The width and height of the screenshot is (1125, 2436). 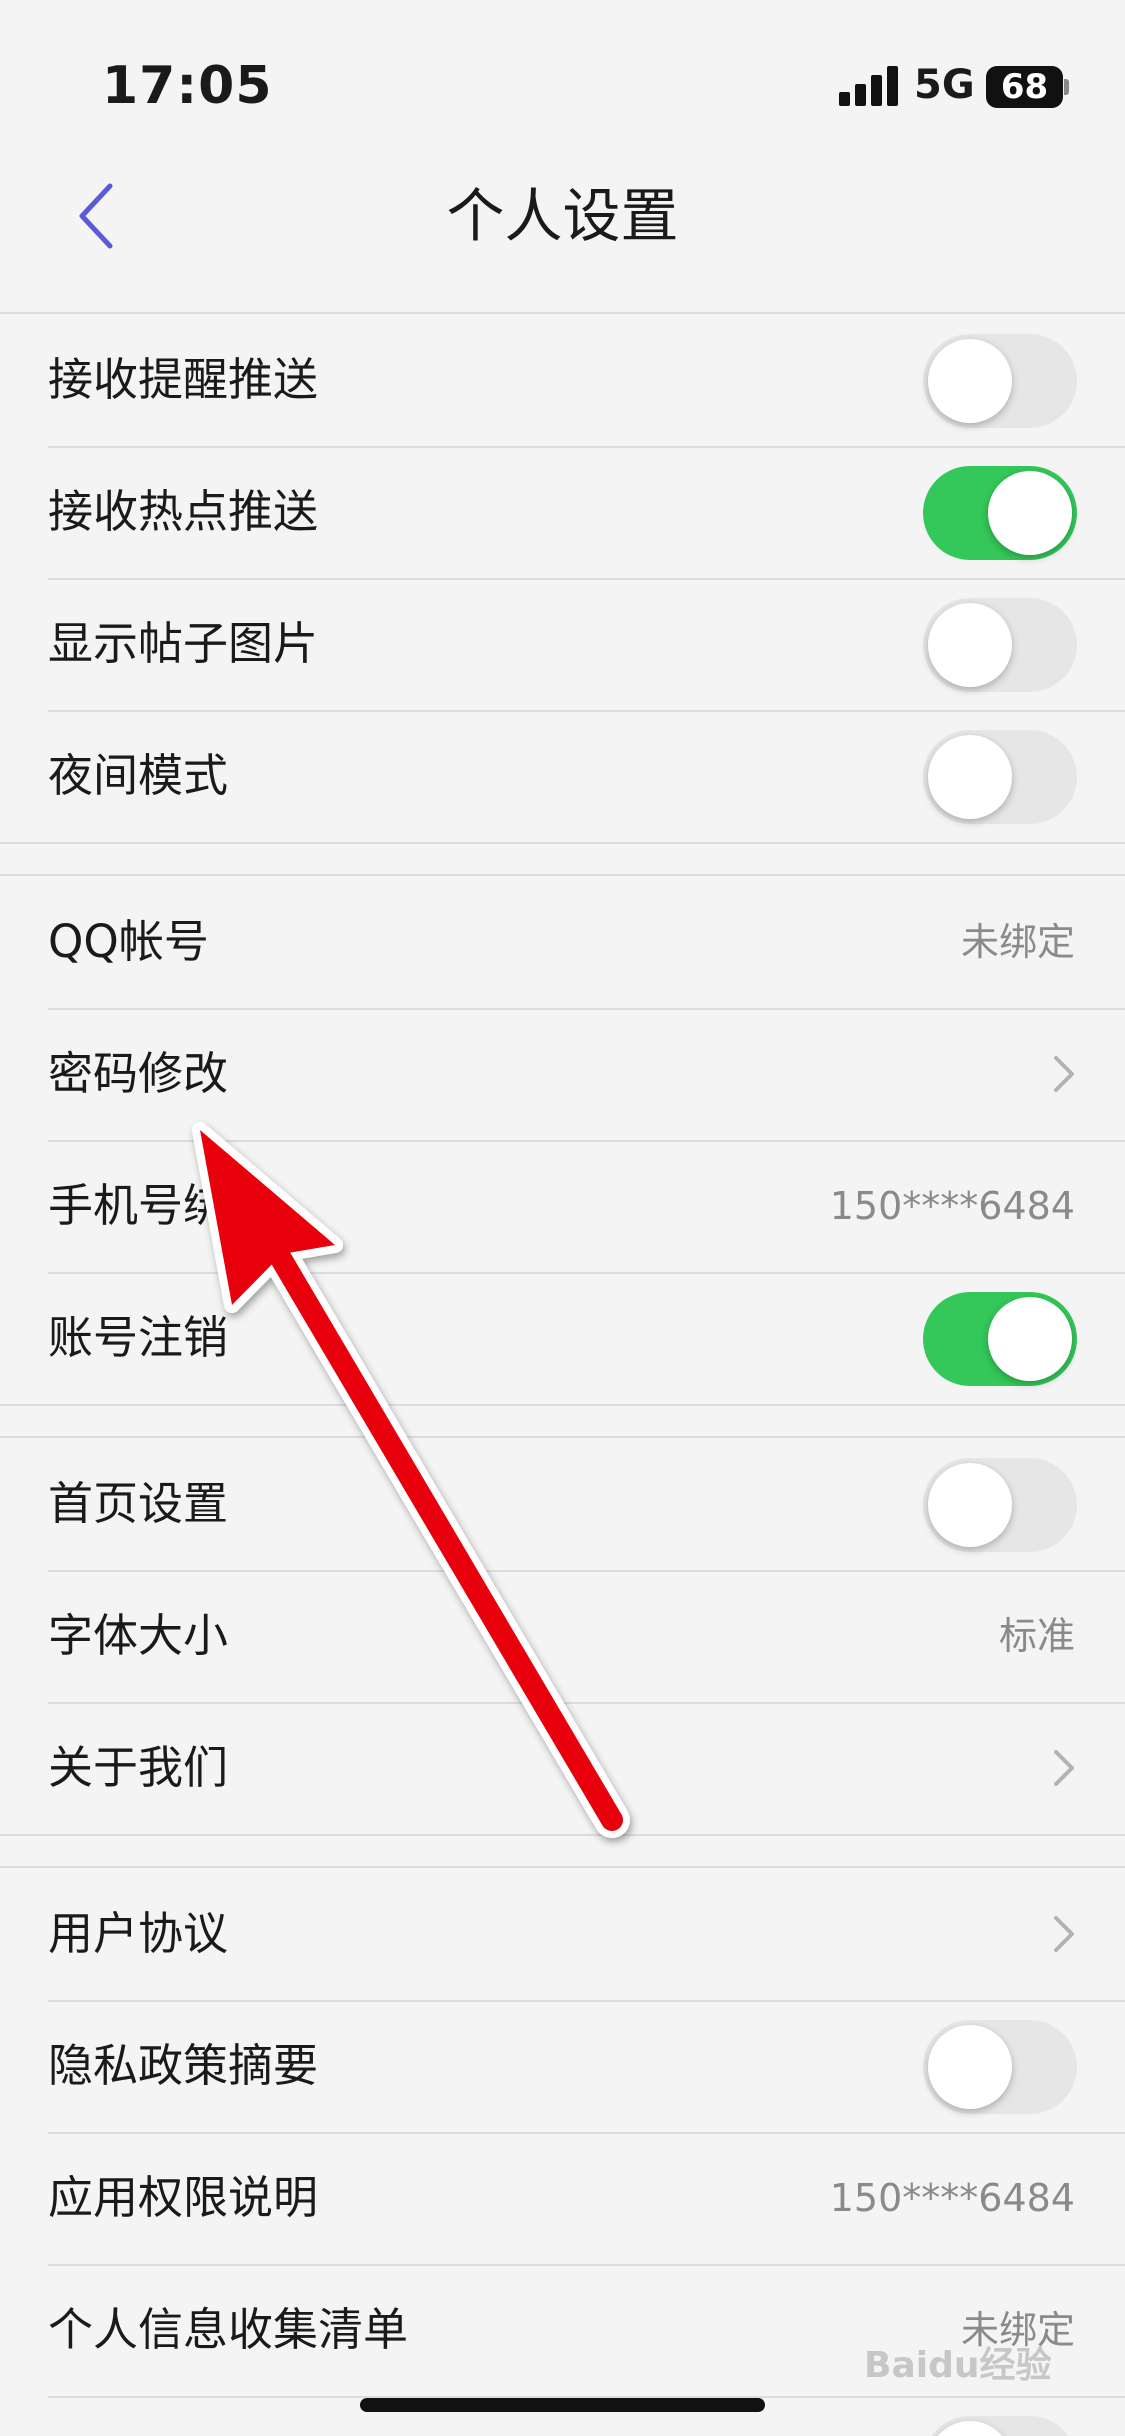 I want to click on settings-row: 隐私政策摘要, so click(x=562, y=2066).